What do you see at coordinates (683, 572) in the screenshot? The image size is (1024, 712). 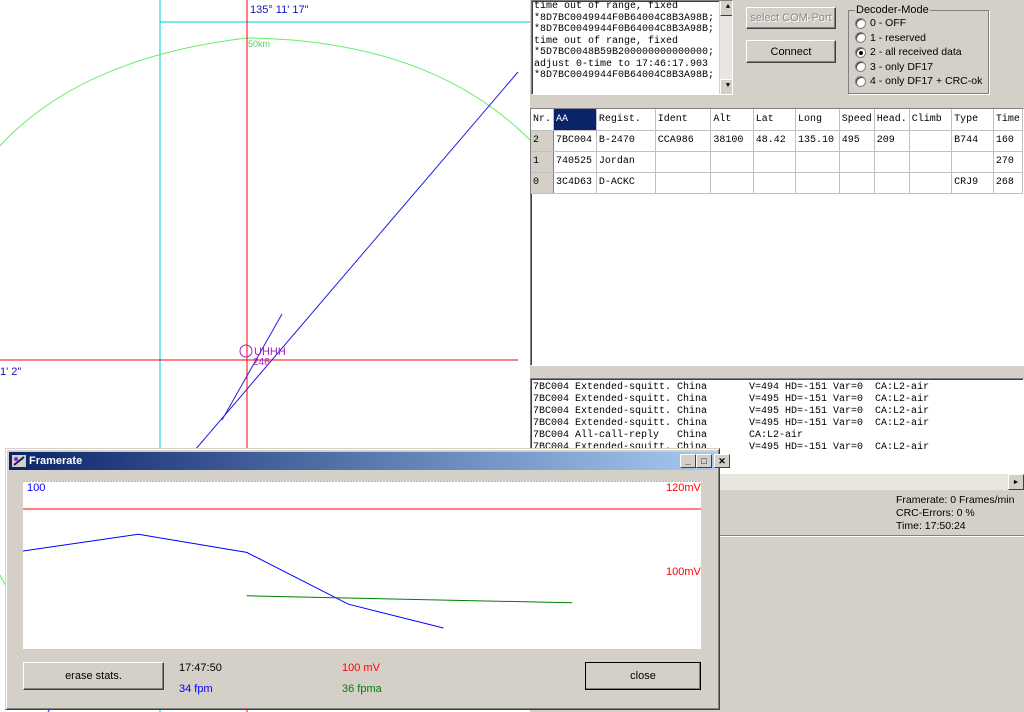 I see `chart-right-mid-label: 100mV` at bounding box center [683, 572].